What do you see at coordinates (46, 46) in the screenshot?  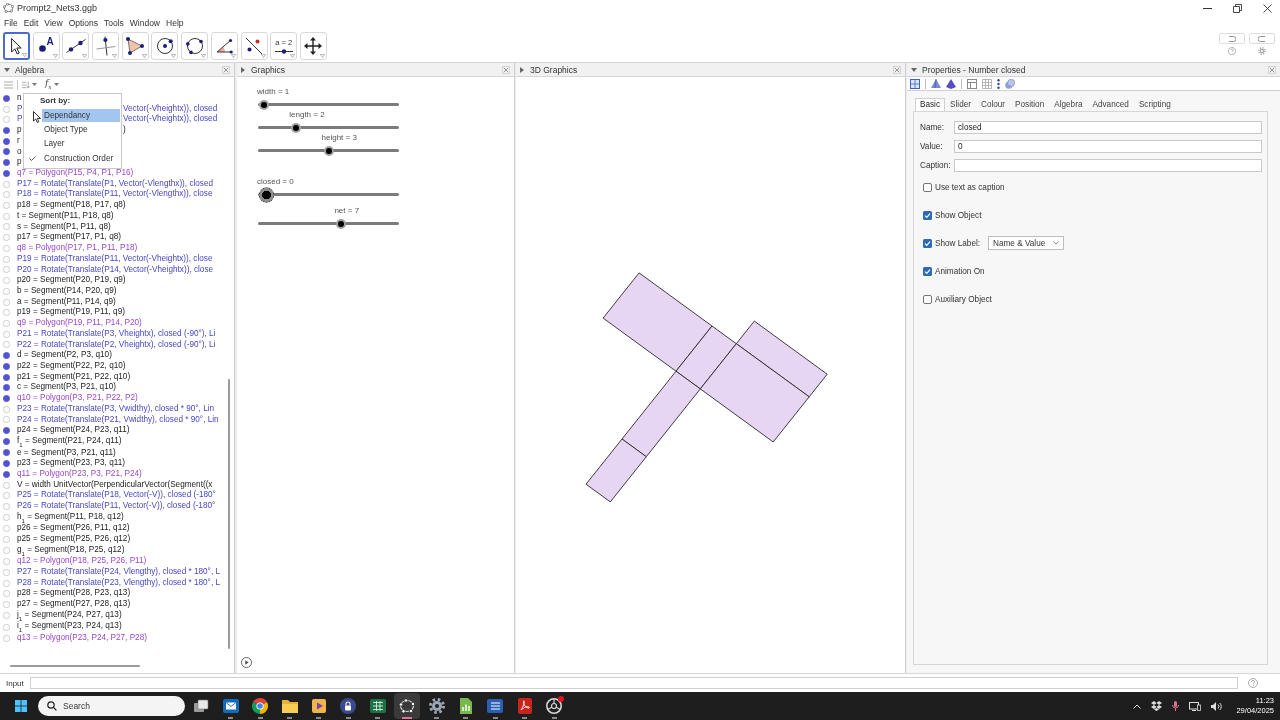 I see `point-tool-button: A` at bounding box center [46, 46].